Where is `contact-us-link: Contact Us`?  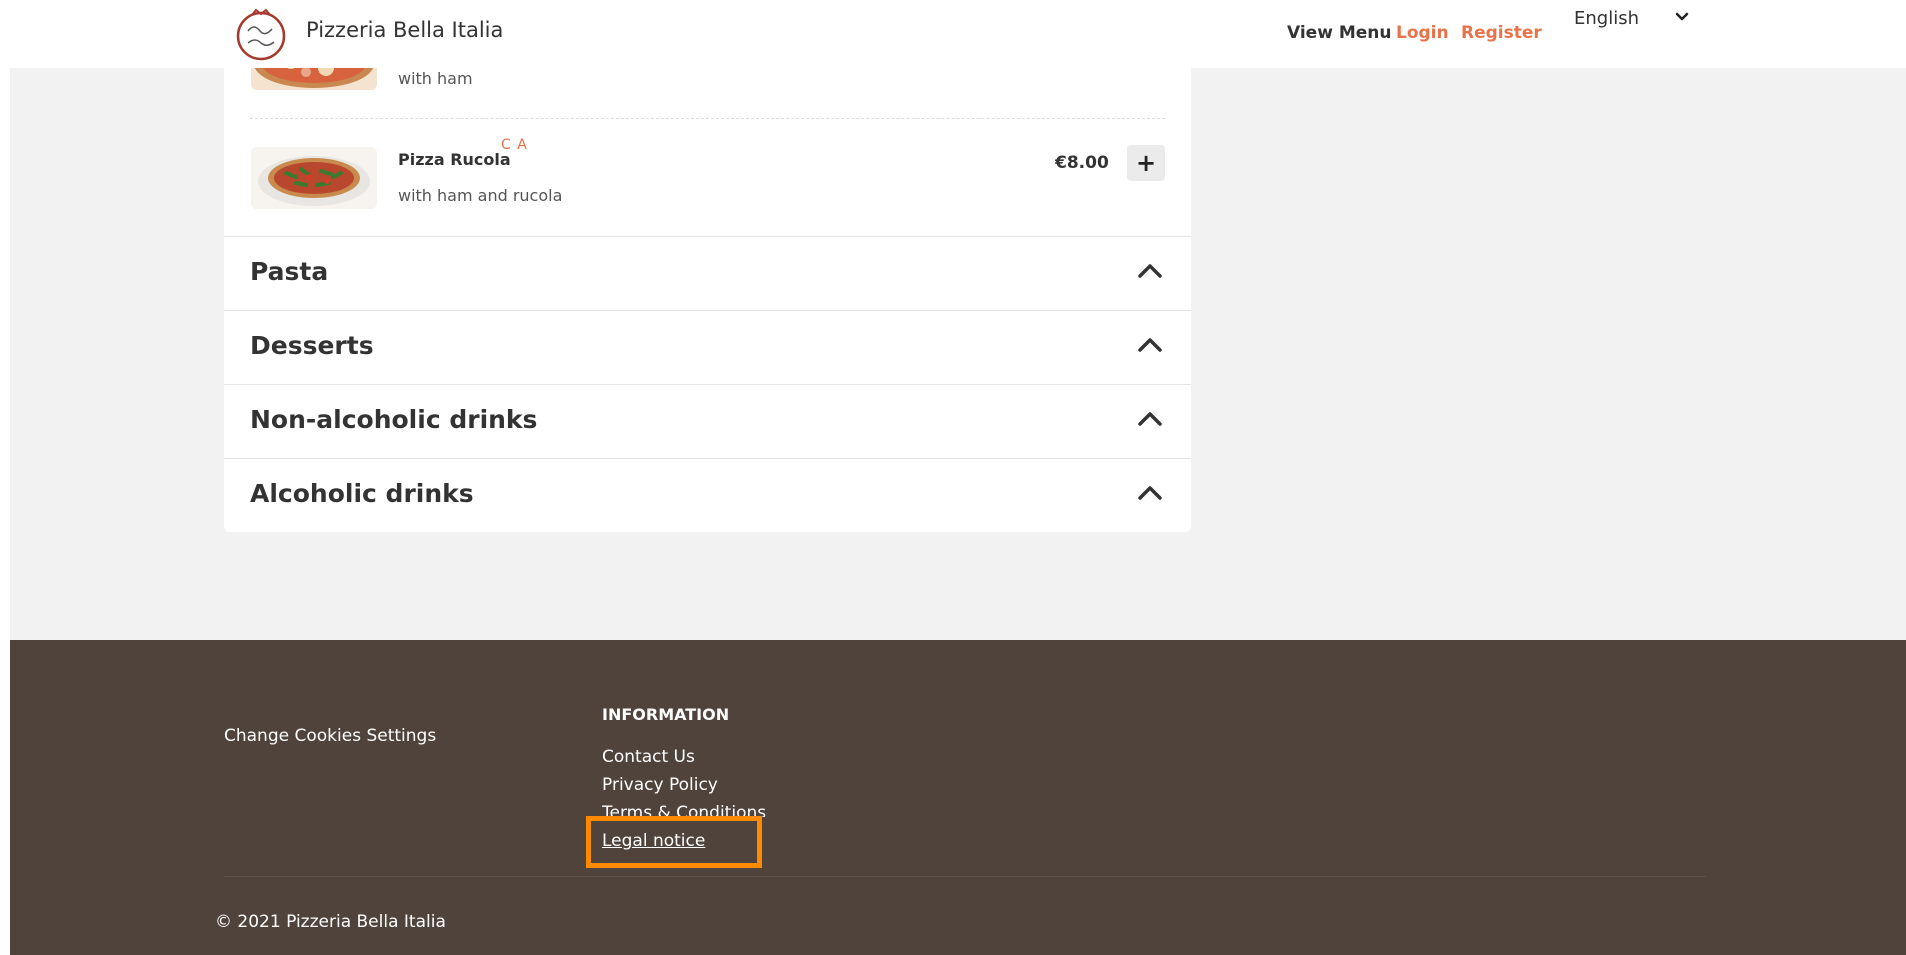
contact-us-link: Contact Us is located at coordinates (648, 757).